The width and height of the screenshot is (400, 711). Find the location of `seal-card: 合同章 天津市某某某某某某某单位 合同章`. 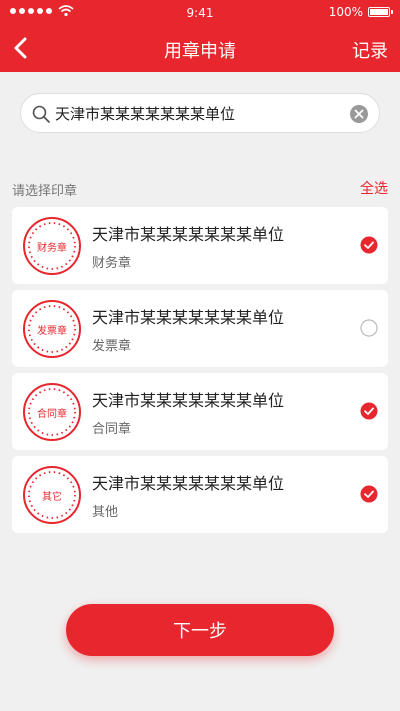

seal-card: 合同章 天津市某某某某某某某单位 合同章 is located at coordinates (200, 411).